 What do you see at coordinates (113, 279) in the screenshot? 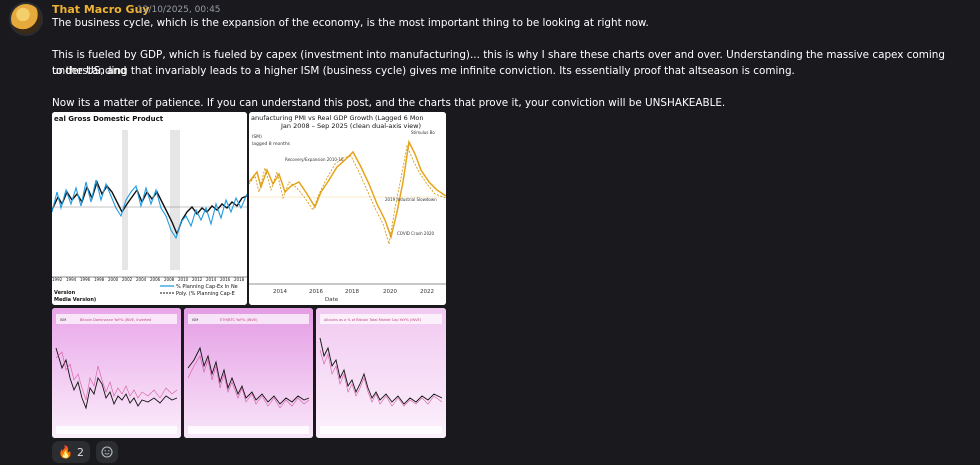
I see `x-tick-label: 2000` at bounding box center [113, 279].